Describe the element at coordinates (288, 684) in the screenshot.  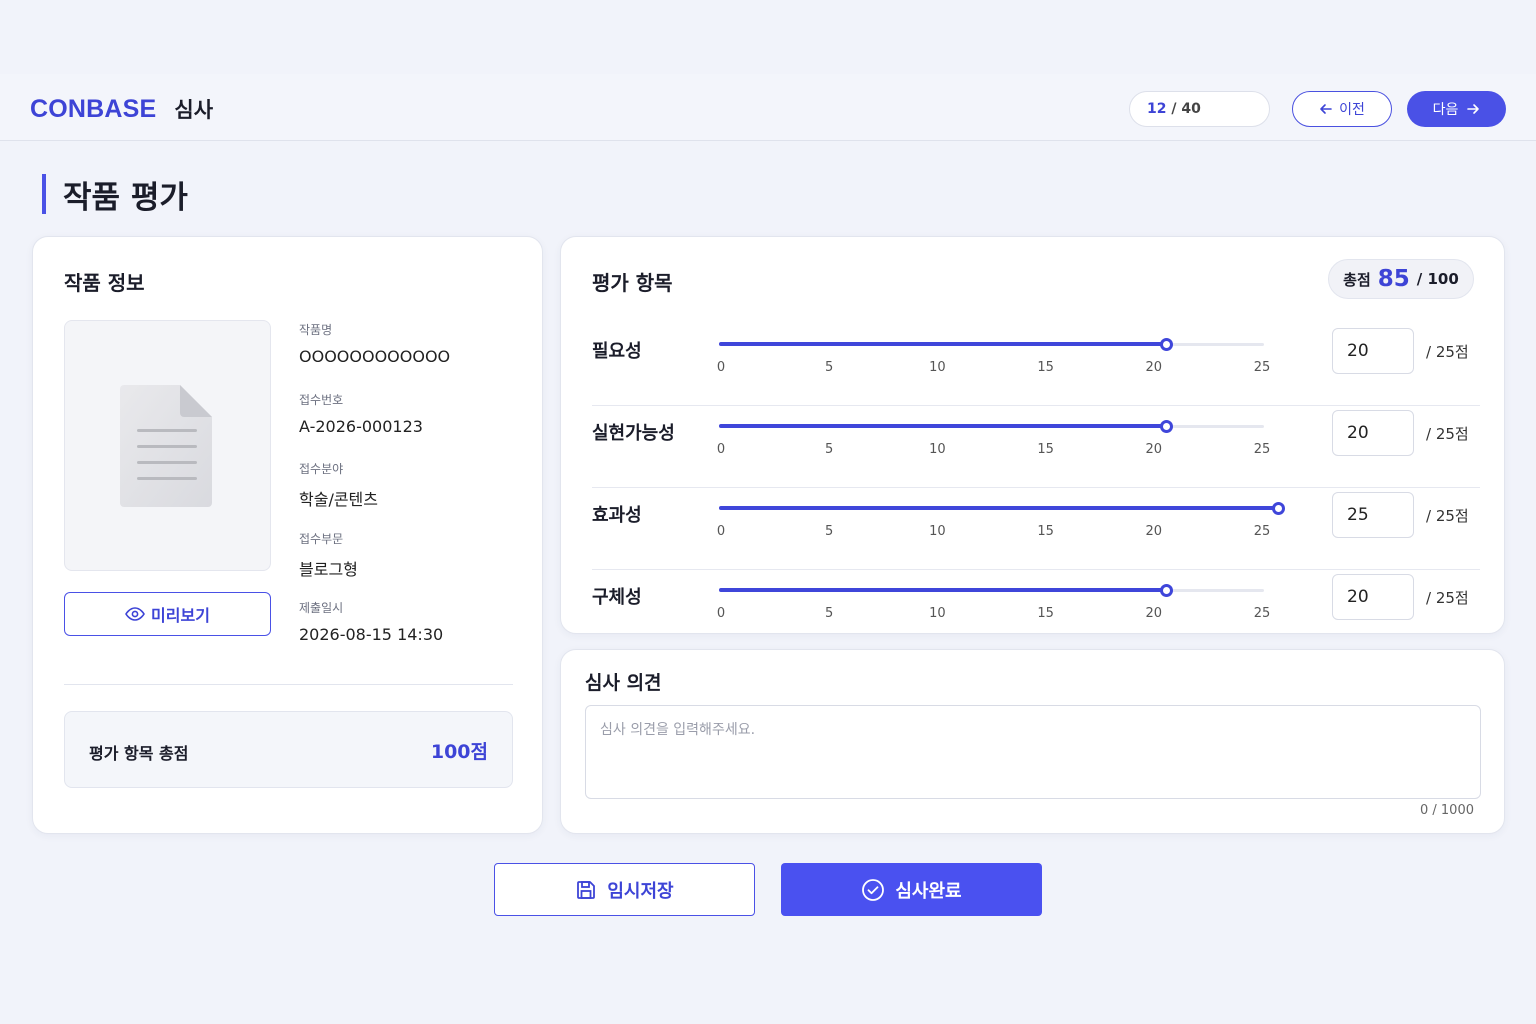
I see `divider` at that location.